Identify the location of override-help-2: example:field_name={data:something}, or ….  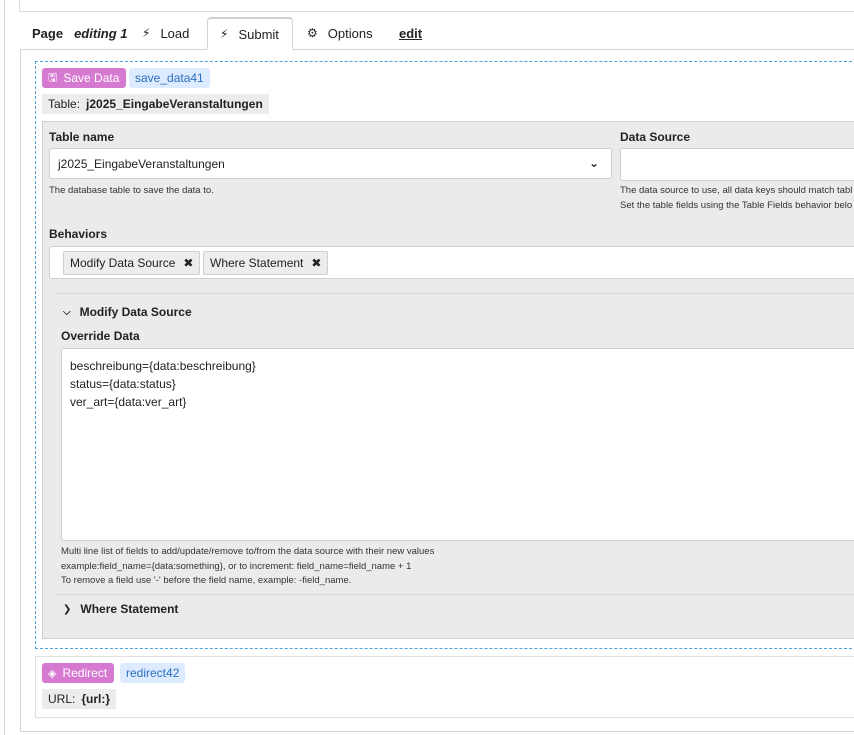
(236, 566).